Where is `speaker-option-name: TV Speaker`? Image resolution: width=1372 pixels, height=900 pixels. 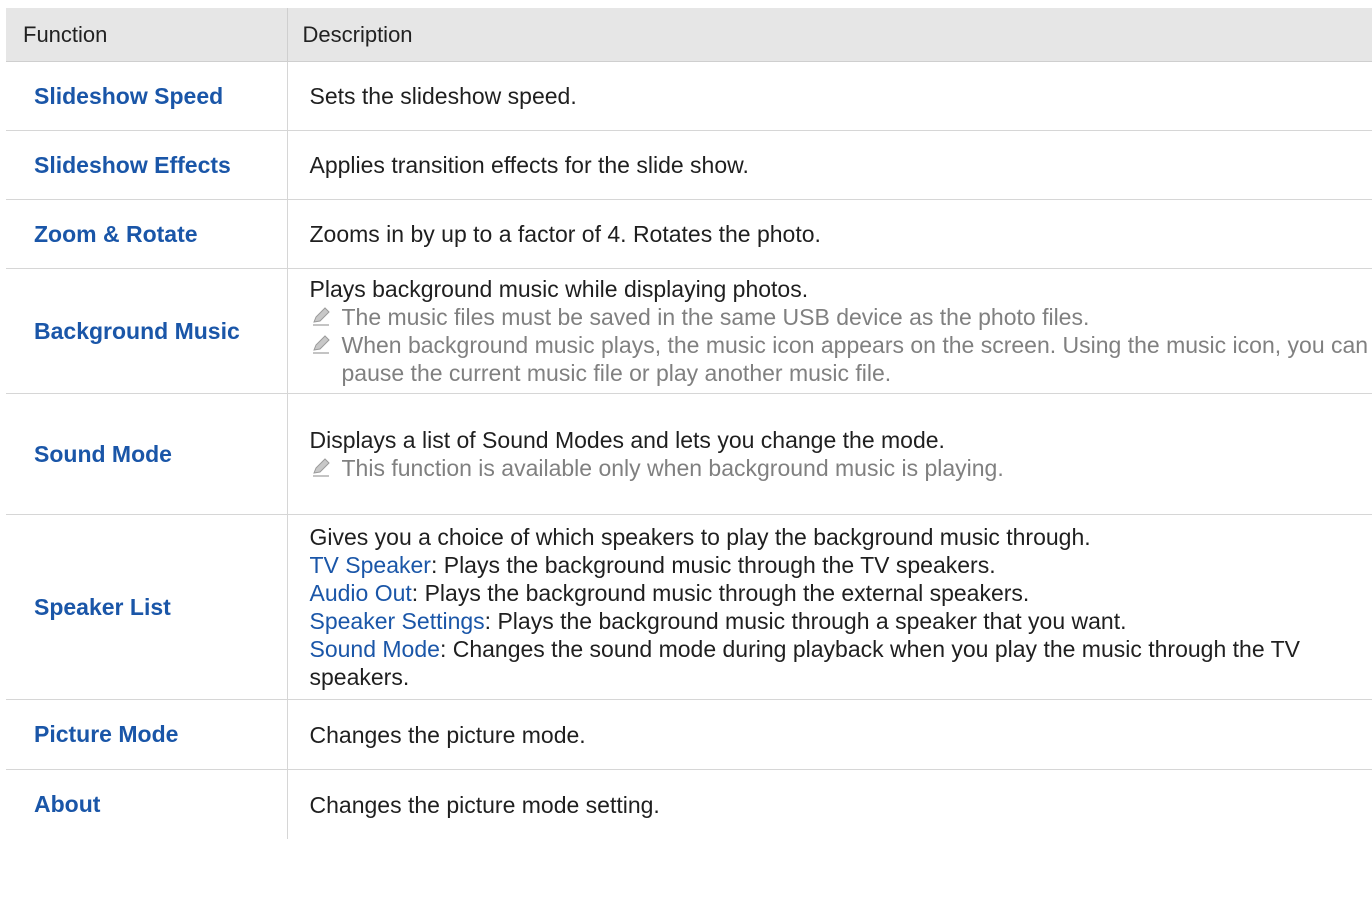
speaker-option-name: TV Speaker is located at coordinates (370, 565).